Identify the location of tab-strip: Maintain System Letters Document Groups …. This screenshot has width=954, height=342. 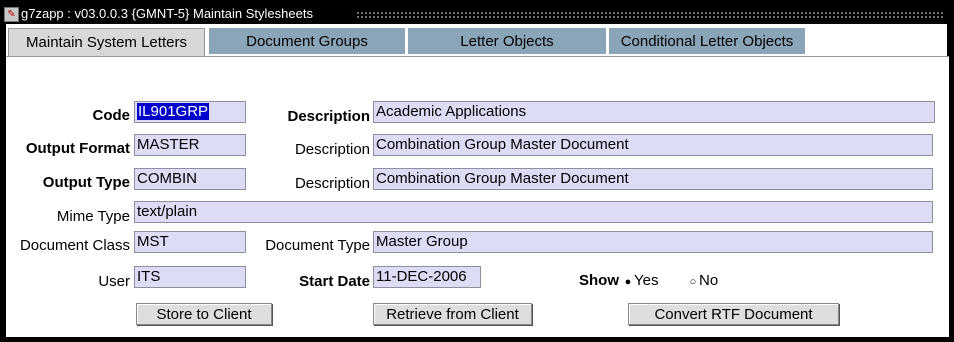
(476, 41).